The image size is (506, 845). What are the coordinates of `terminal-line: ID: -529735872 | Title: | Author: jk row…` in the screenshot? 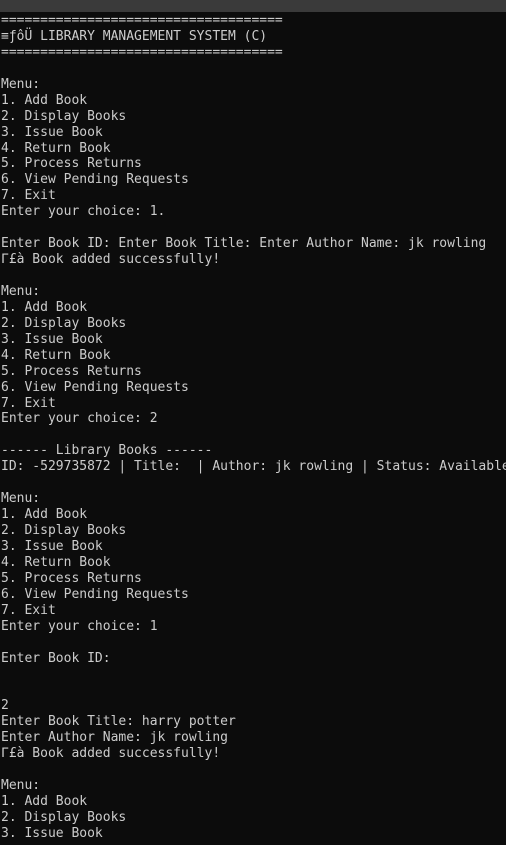 It's located at (253, 467).